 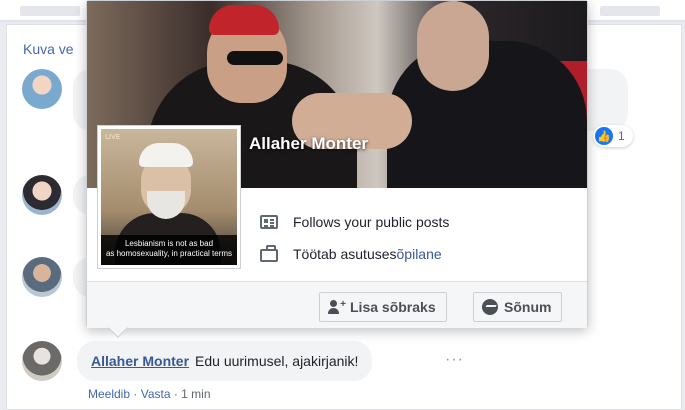 What do you see at coordinates (308, 144) in the screenshot?
I see `profile-name-link: Allaher Monter` at bounding box center [308, 144].